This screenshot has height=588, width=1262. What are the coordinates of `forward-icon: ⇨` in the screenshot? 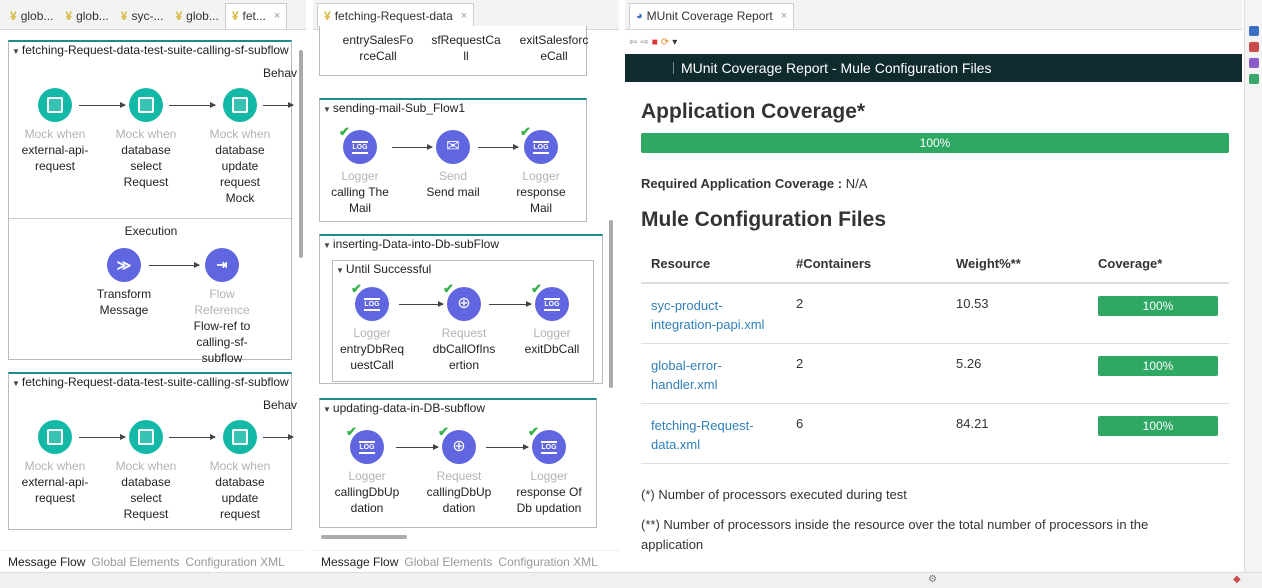 It's located at (644, 42).